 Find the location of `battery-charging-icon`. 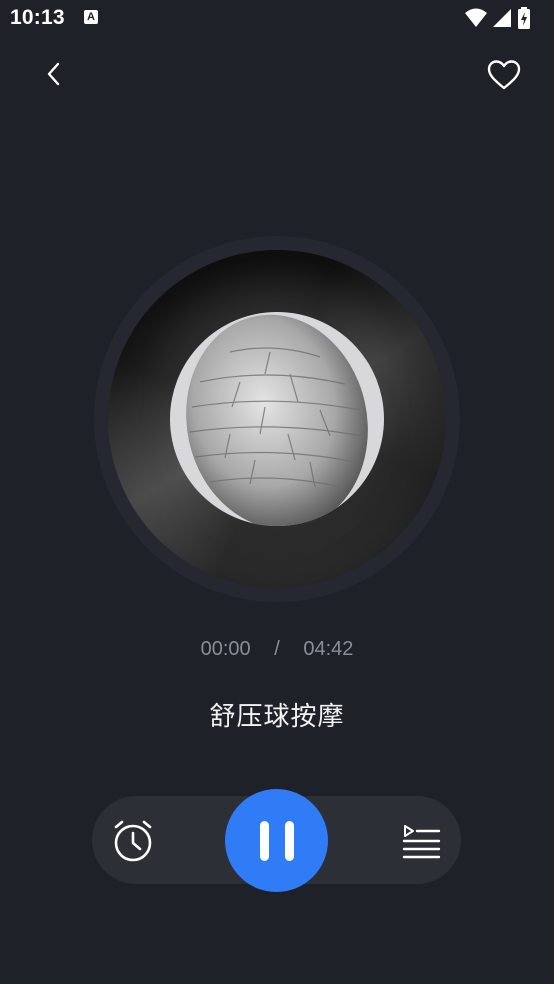

battery-charging-icon is located at coordinates (524, 18).